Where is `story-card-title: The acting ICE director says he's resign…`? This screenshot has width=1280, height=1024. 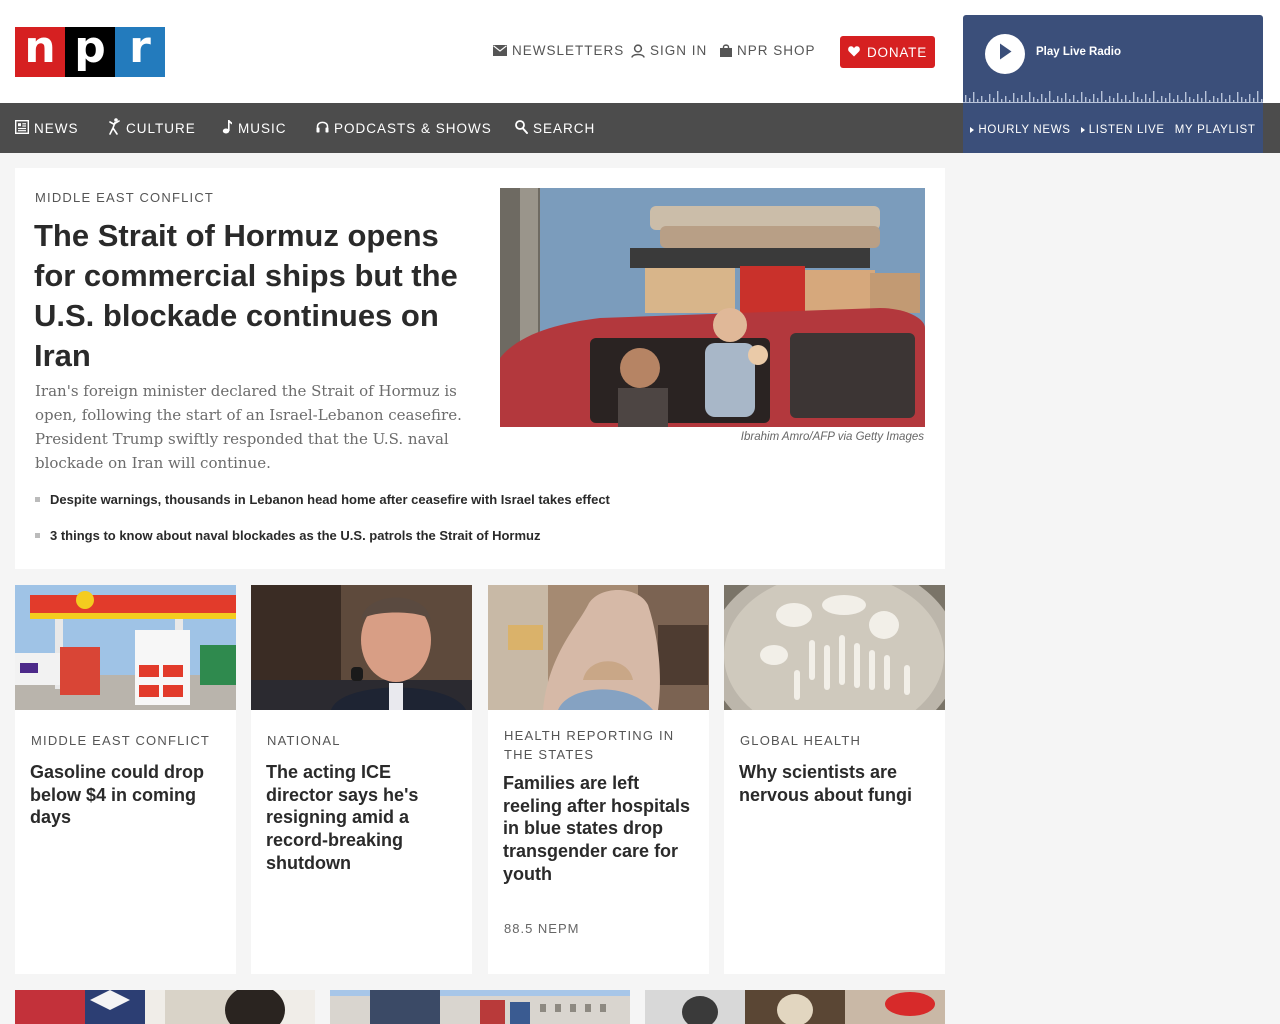
story-card-title: The acting ICE director says he's resign… is located at coordinates (363, 818).